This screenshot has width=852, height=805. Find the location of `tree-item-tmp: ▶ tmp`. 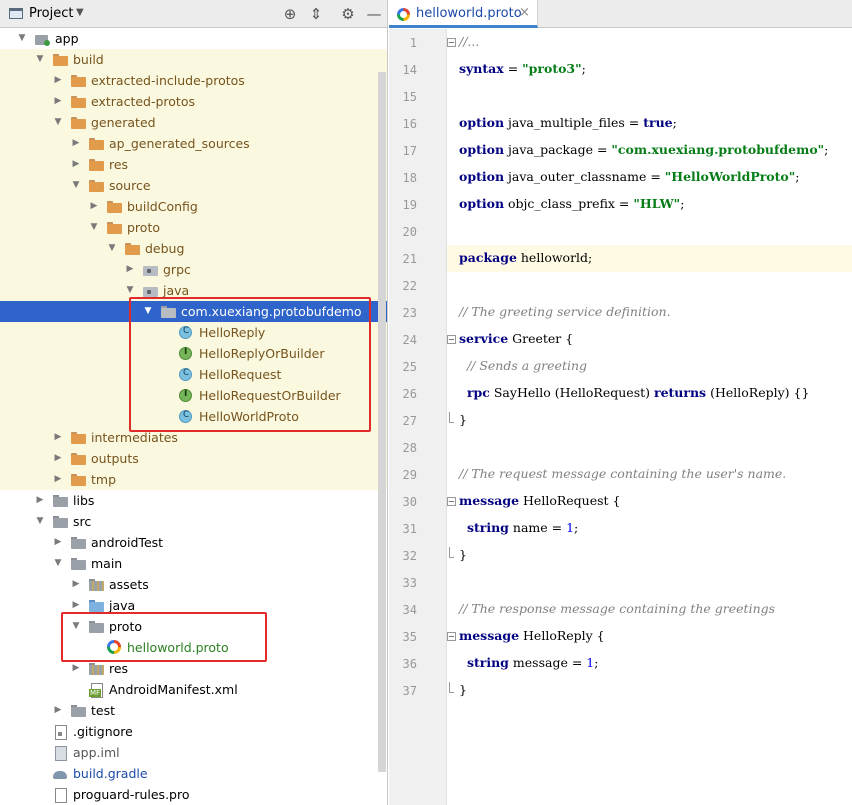

tree-item-tmp: ▶ tmp is located at coordinates (193, 479).